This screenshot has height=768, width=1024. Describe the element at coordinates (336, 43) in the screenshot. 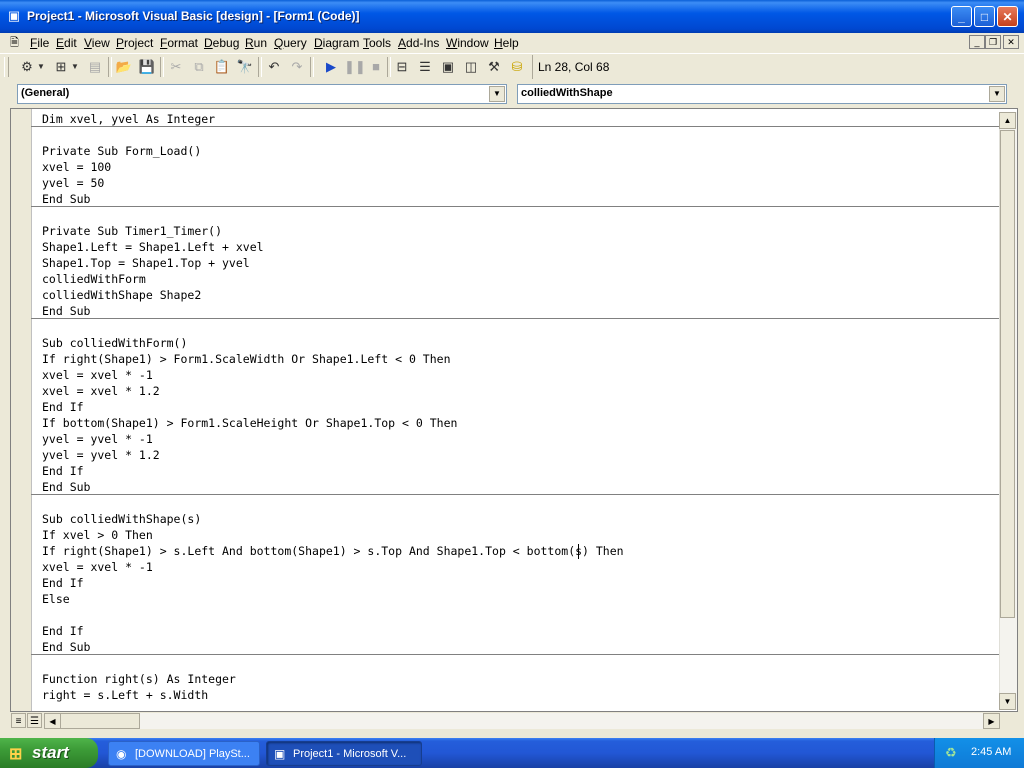

I see `menu-diagram: Diagram` at that location.